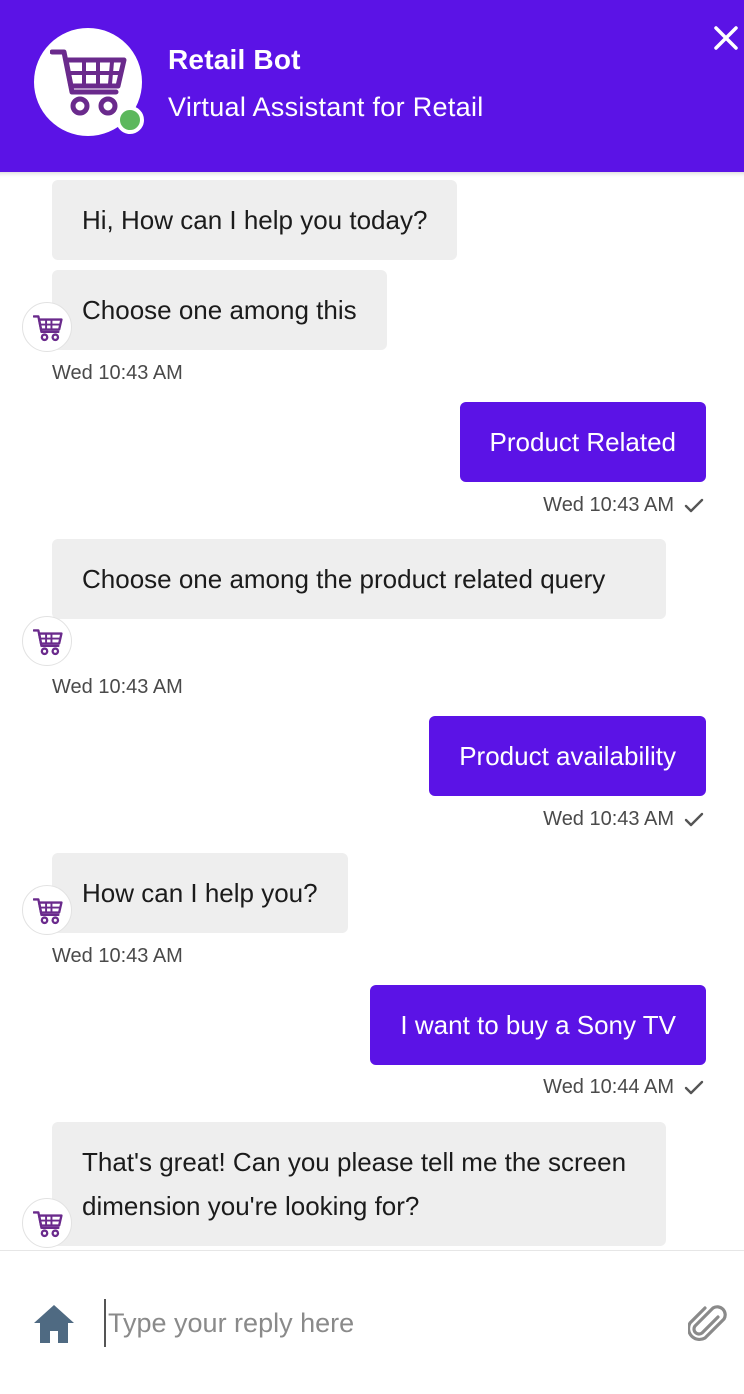  I want to click on user-message: Product Related, so click(582, 442).